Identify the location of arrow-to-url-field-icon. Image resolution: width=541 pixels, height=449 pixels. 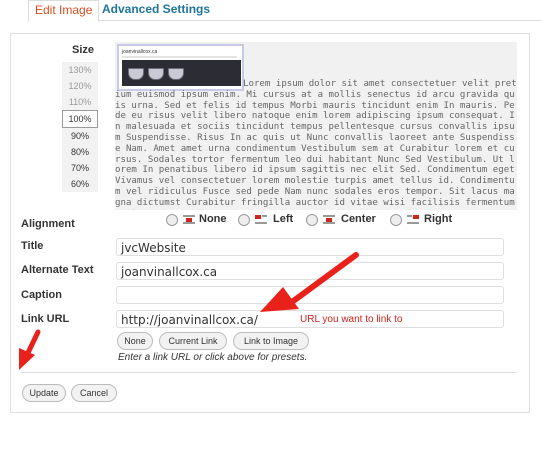
(309, 282).